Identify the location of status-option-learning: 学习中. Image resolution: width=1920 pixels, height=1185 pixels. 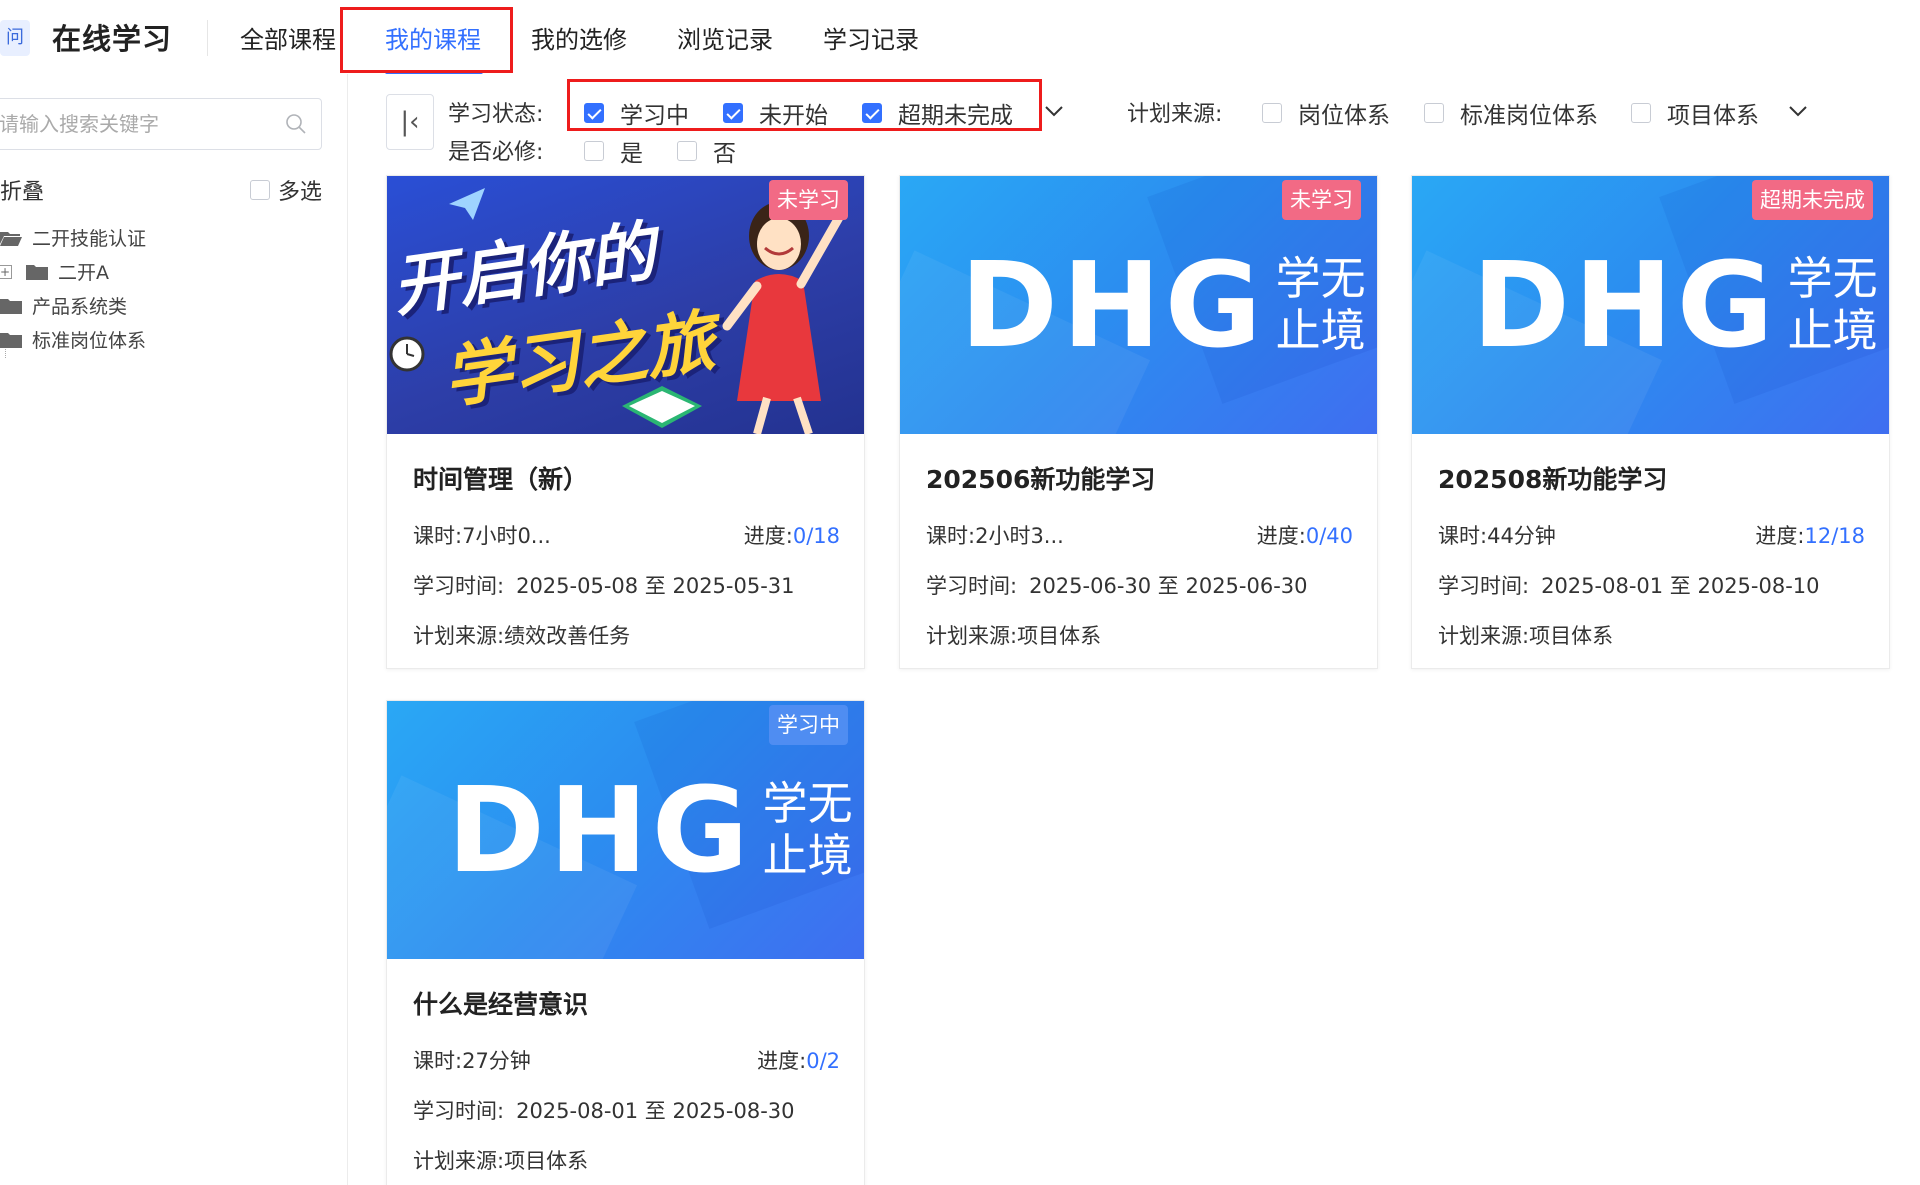
(636, 113).